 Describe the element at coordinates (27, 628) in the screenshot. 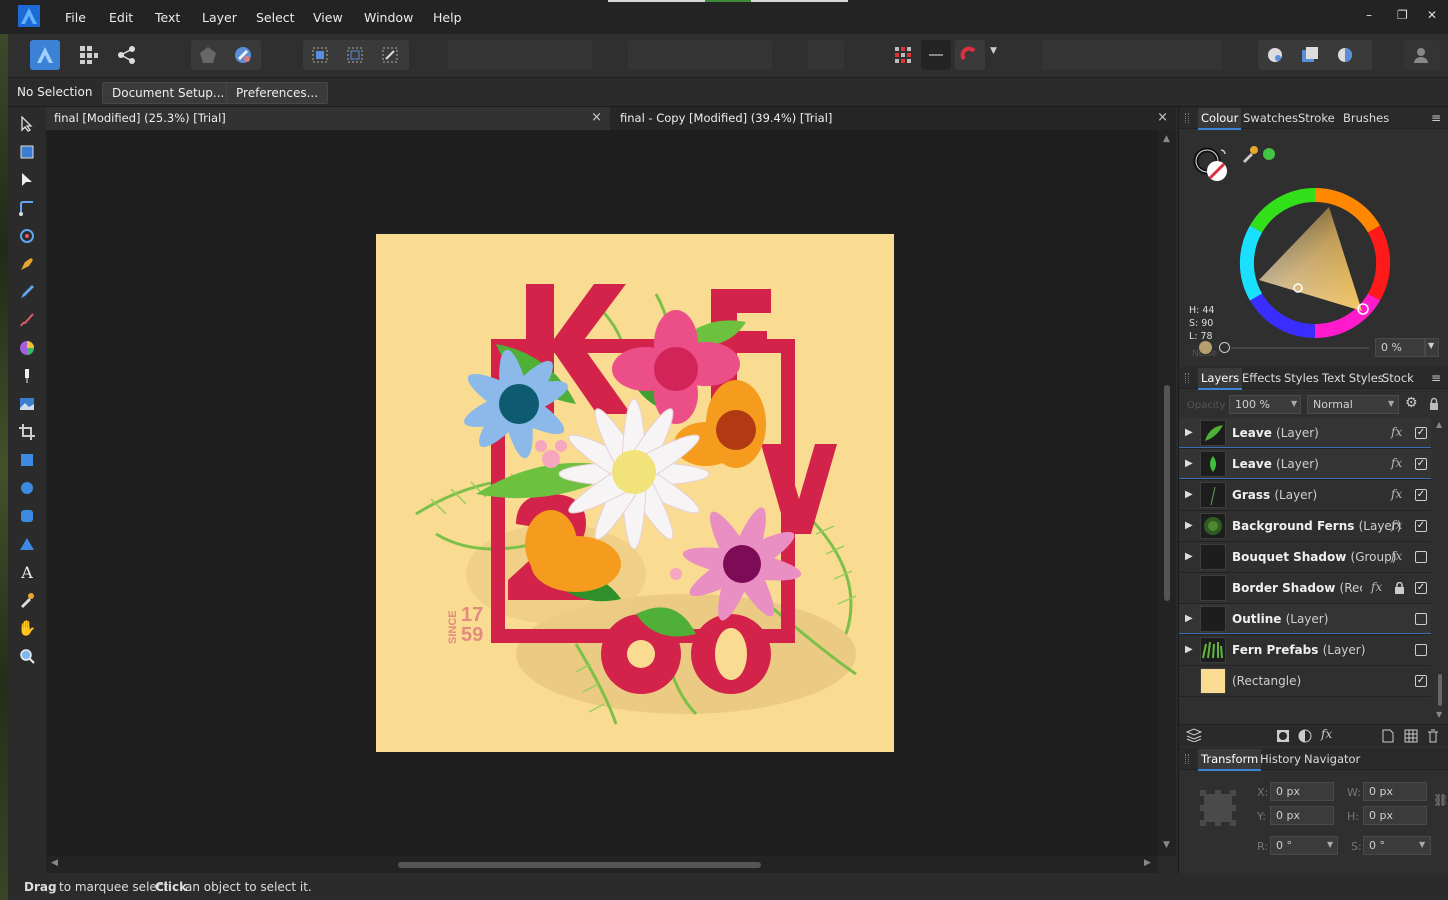

I see `view-tool-icon: ✋` at that location.